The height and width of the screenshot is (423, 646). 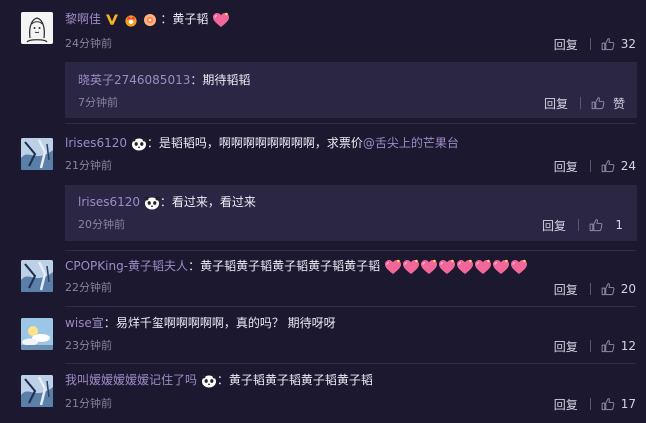 What do you see at coordinates (126, 266) in the screenshot?
I see `username-link: CPOPKing-黄子韬夫人` at bounding box center [126, 266].